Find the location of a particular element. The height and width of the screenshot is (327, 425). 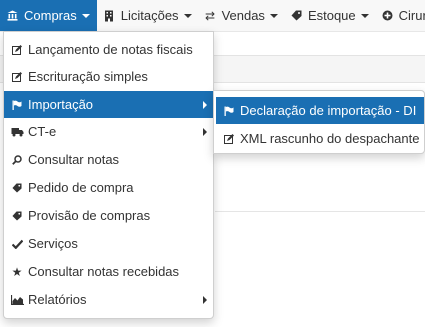

menu-item-consultar-notas-recebidas: ★ Consultar notas recebidas is located at coordinates (108, 271).